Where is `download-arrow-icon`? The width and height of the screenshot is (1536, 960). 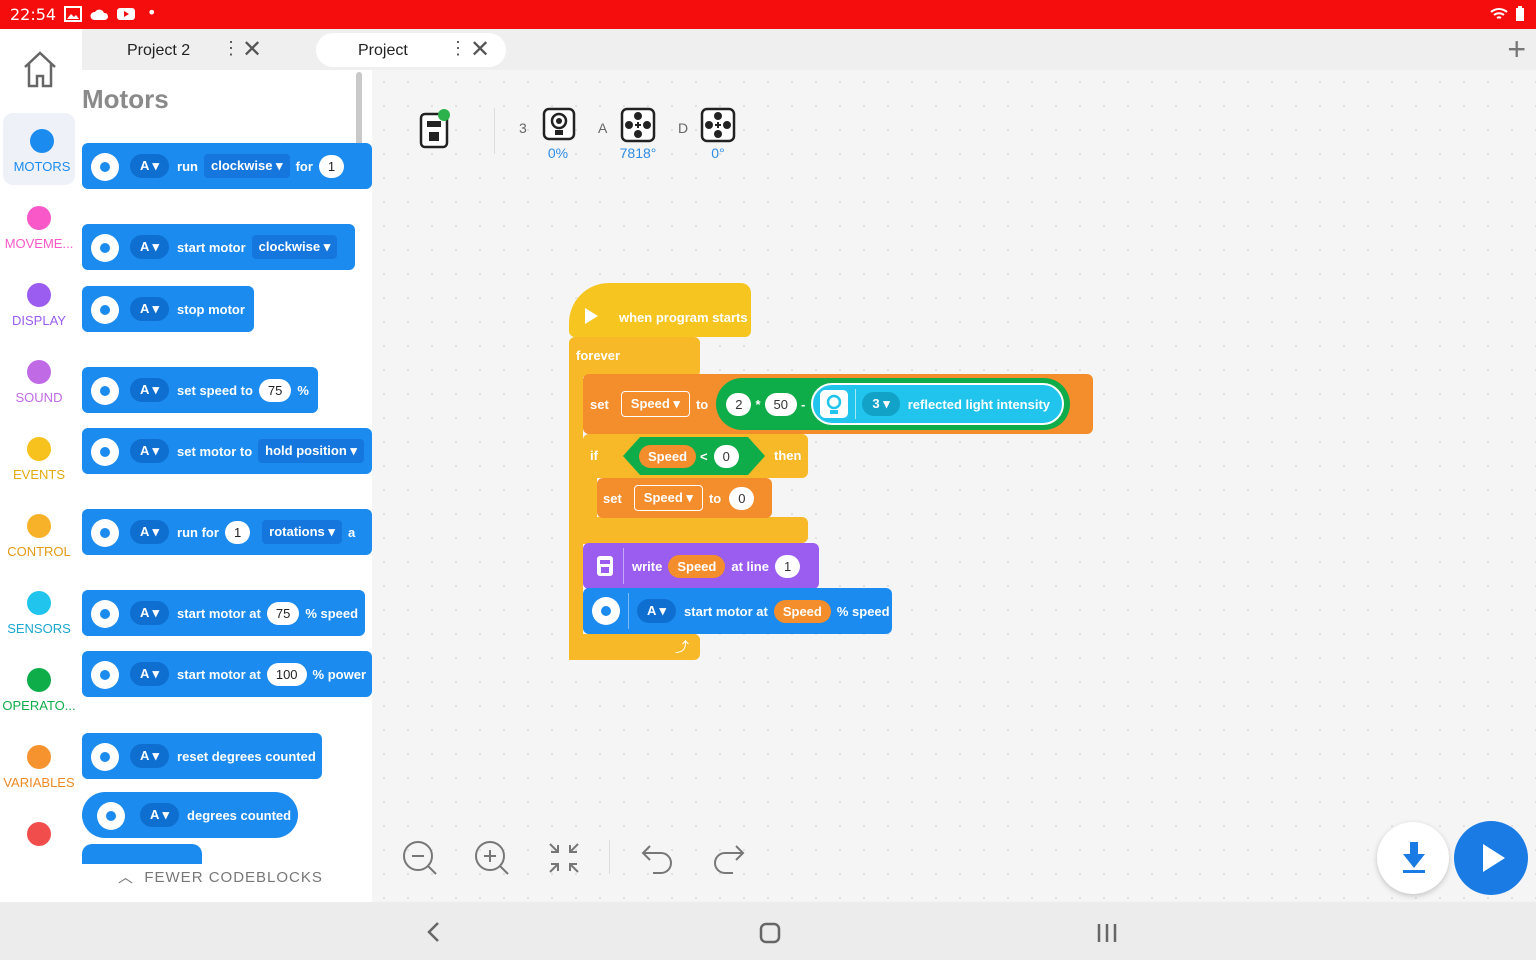
download-arrow-icon is located at coordinates (1414, 857).